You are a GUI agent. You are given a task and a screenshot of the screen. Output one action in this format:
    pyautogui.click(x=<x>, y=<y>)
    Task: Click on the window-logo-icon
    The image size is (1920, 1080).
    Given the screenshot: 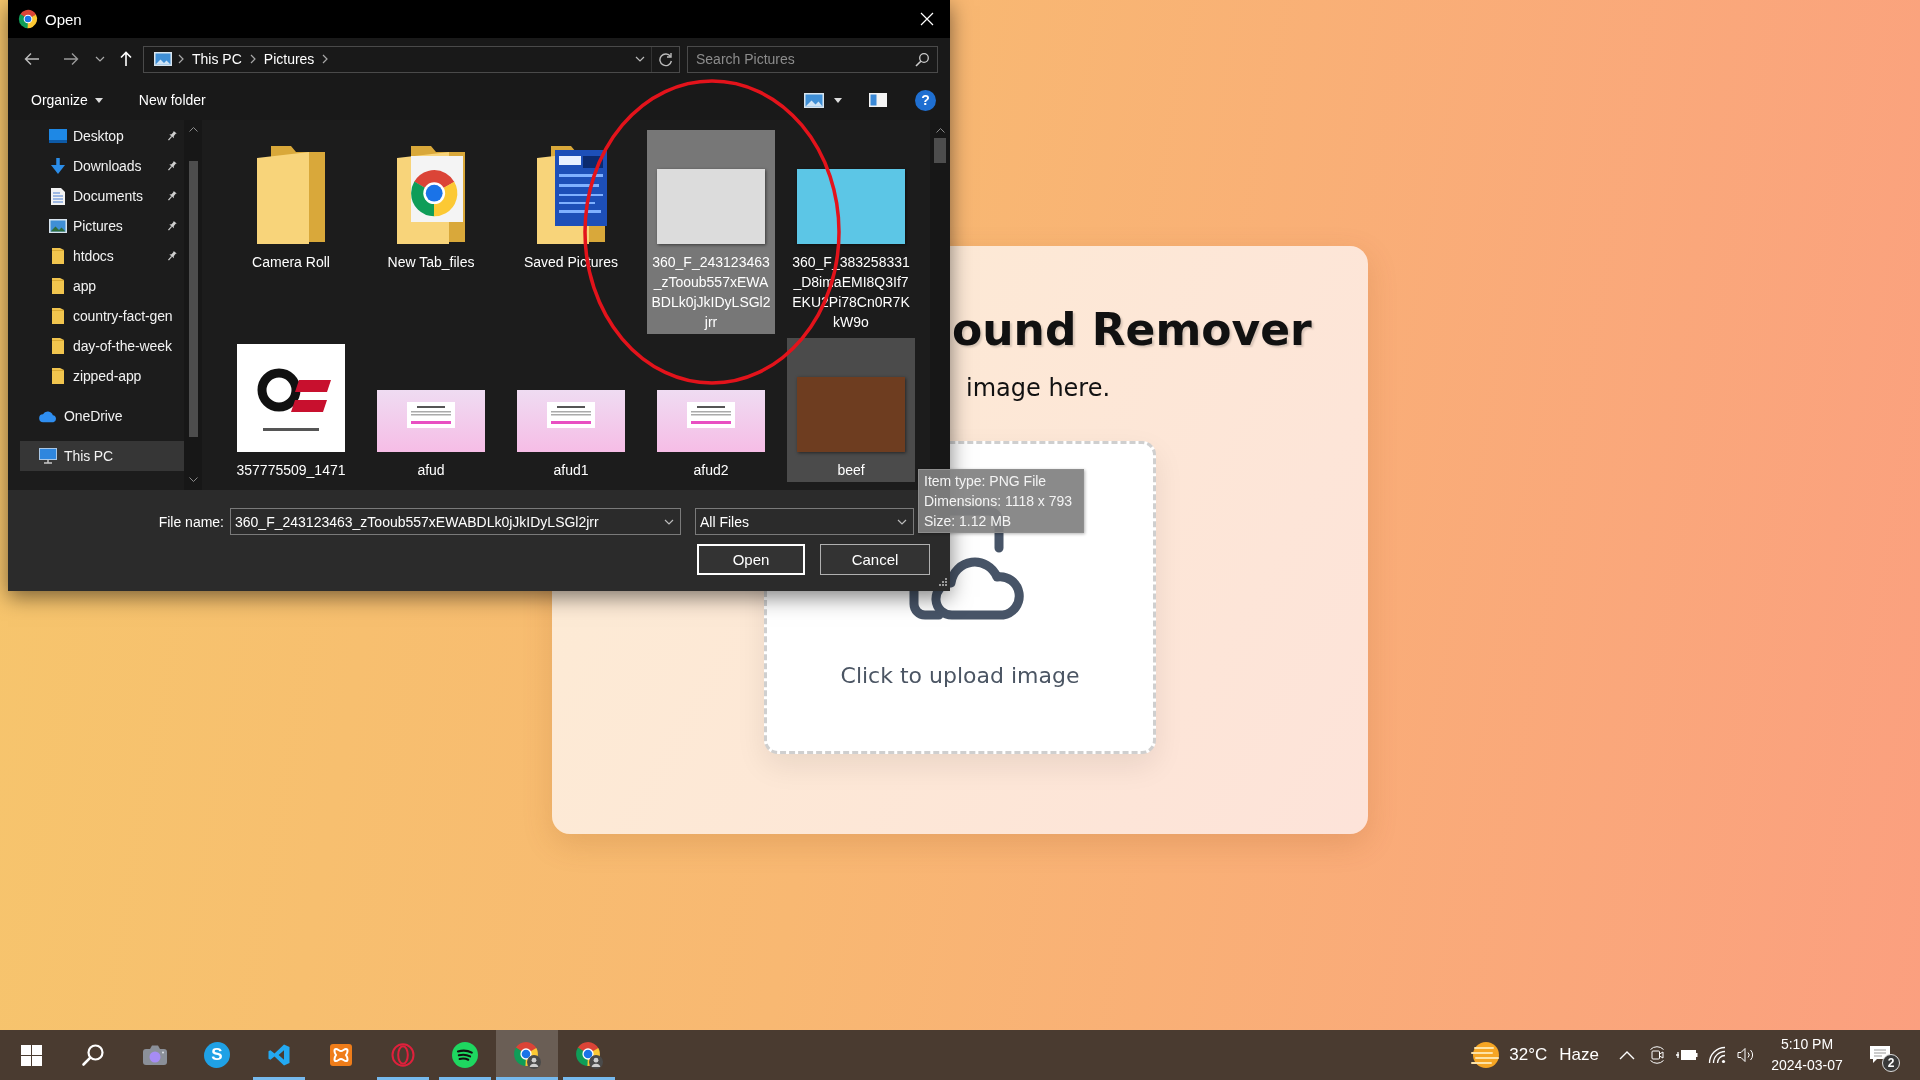 What is the action you would take?
    pyautogui.click(x=31, y=1055)
    